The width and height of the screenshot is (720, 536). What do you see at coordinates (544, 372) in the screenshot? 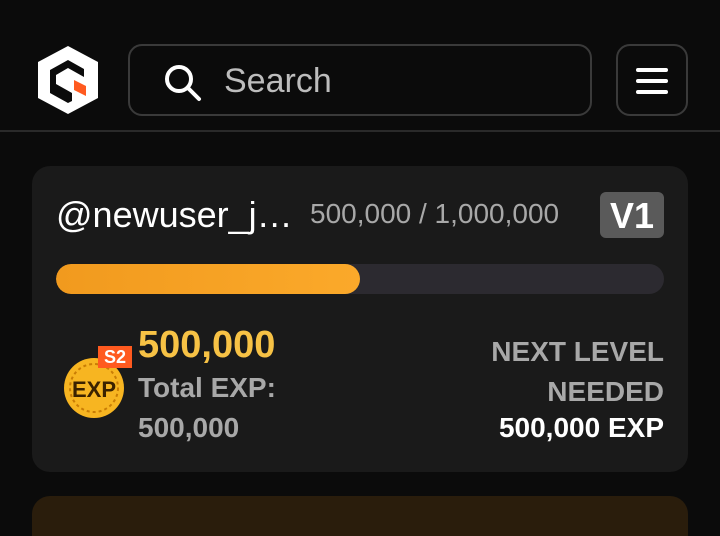
I see `next-level-label: NEXT LEVEL NEEDED` at bounding box center [544, 372].